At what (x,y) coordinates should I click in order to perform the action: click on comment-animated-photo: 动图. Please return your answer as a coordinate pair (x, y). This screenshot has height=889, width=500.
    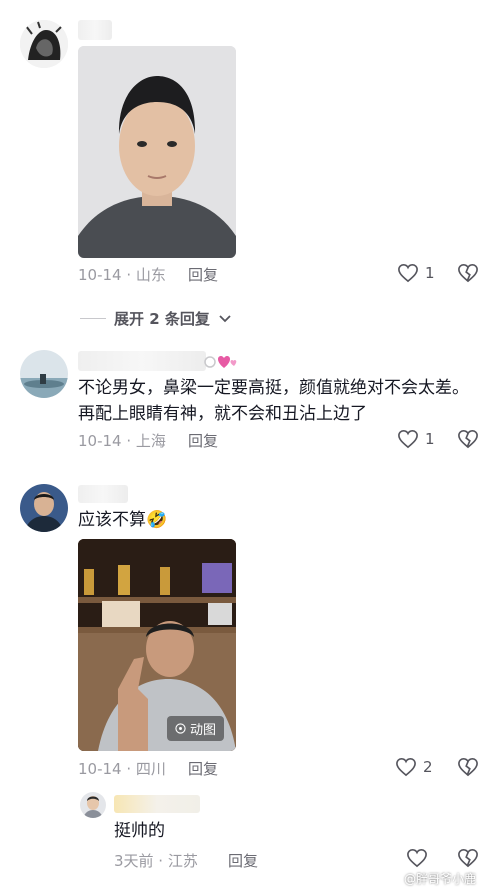
    Looking at the image, I should click on (157, 645).